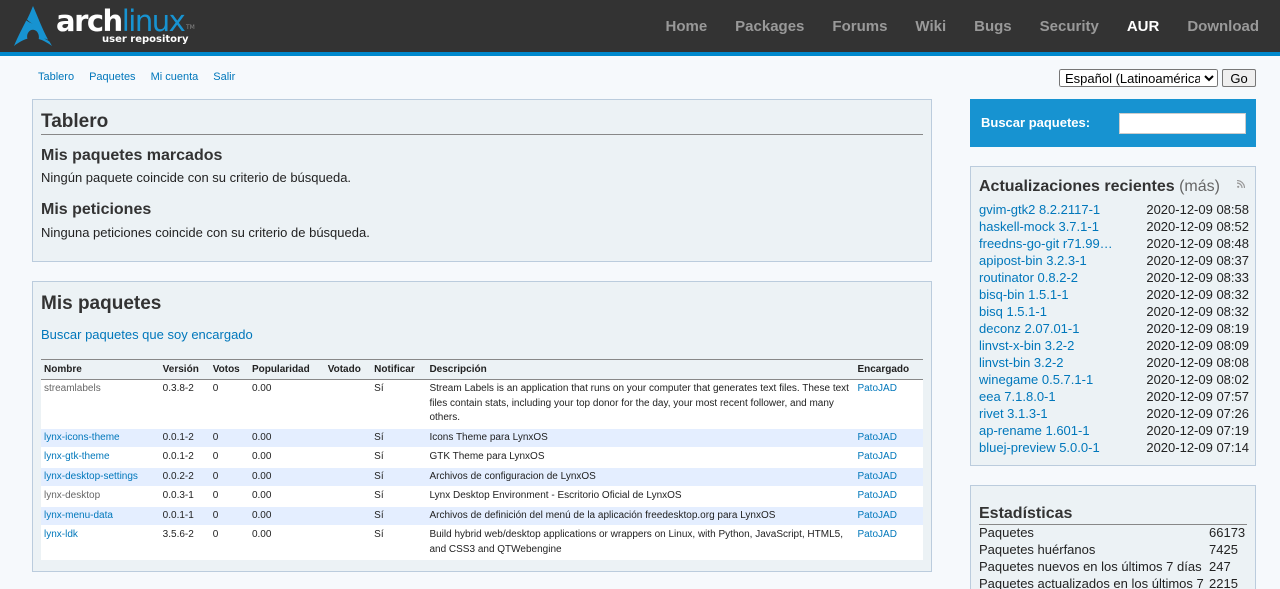  What do you see at coordinates (1049, 379) in the screenshot?
I see `recent-package-link: winegame 0.5.7.1-1` at bounding box center [1049, 379].